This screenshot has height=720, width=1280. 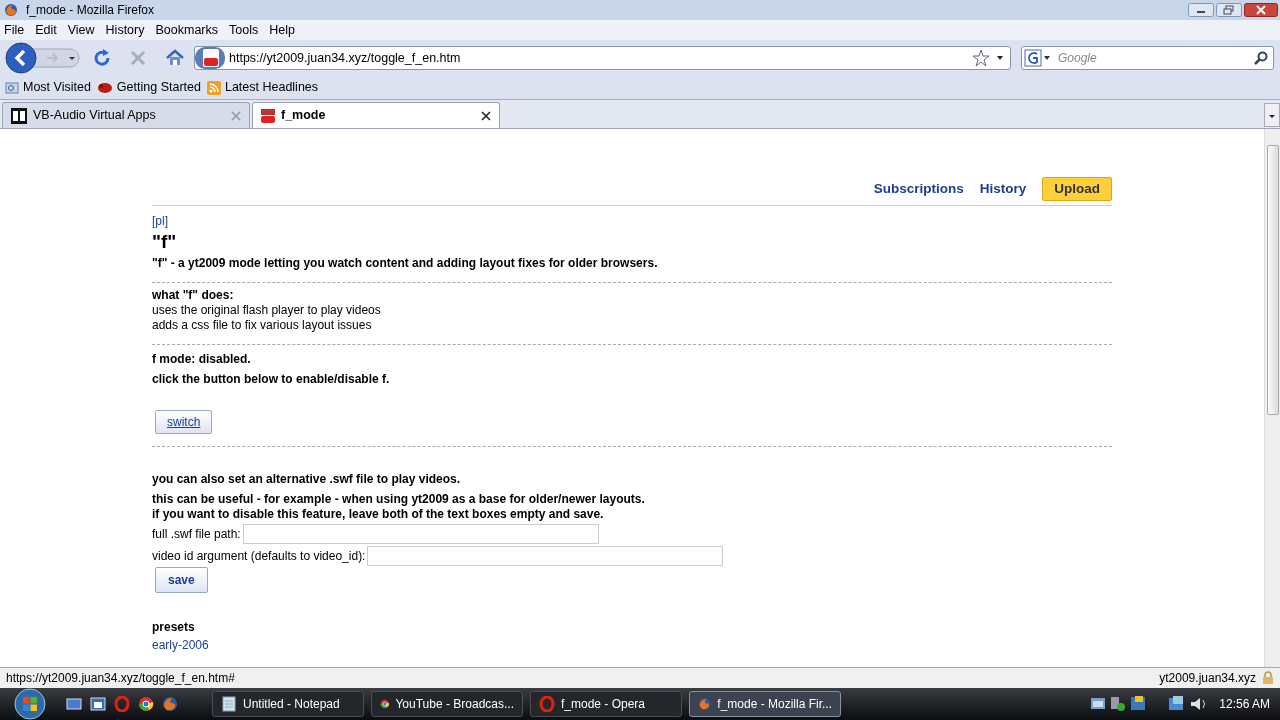 What do you see at coordinates (1147, 58) in the screenshot?
I see `search-field: Google` at bounding box center [1147, 58].